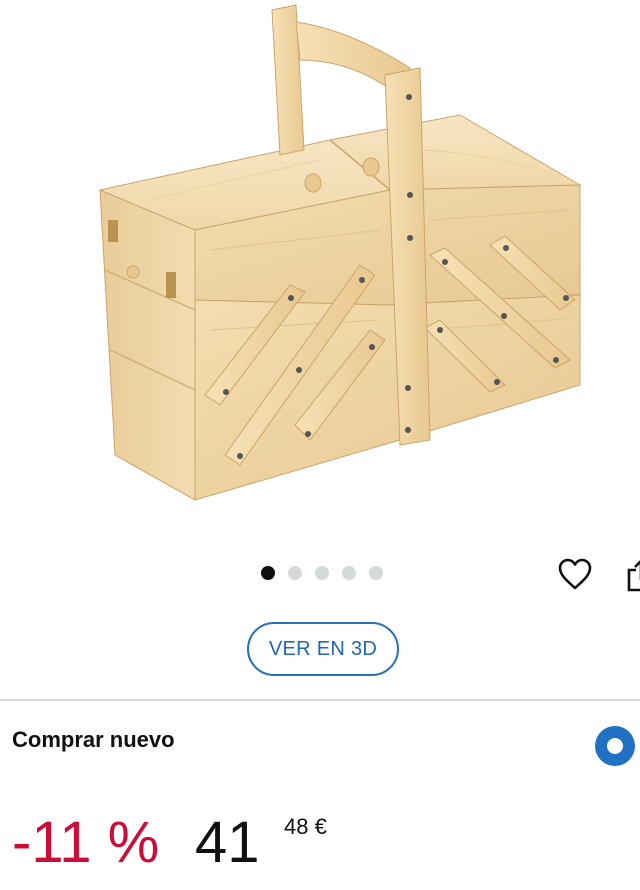 Image resolution: width=640 pixels, height=890 pixels. Describe the element at coordinates (227, 842) in the screenshot. I see `price-whole: 41` at that location.